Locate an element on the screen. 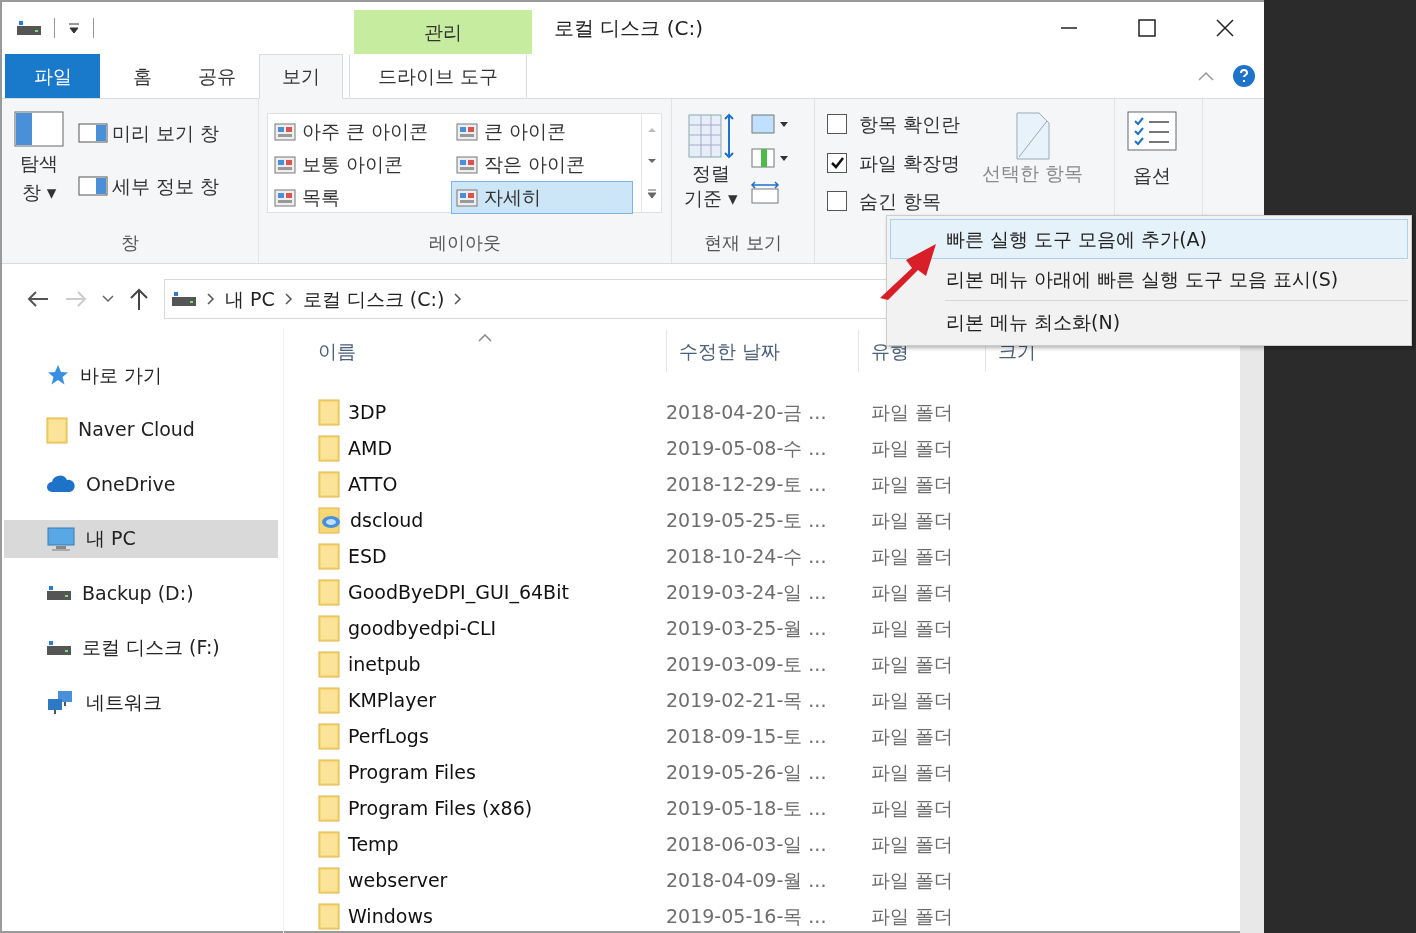 The image size is (1416, 933). up-icon is located at coordinates (139, 299).